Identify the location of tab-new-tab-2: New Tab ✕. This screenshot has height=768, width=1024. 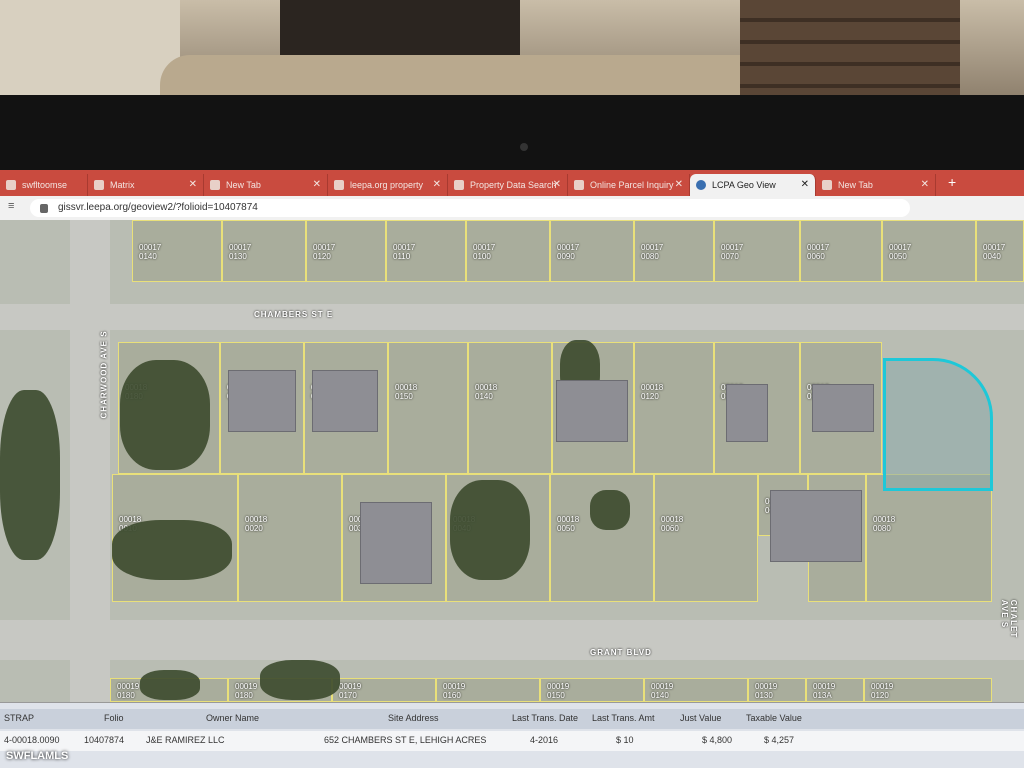
(876, 185).